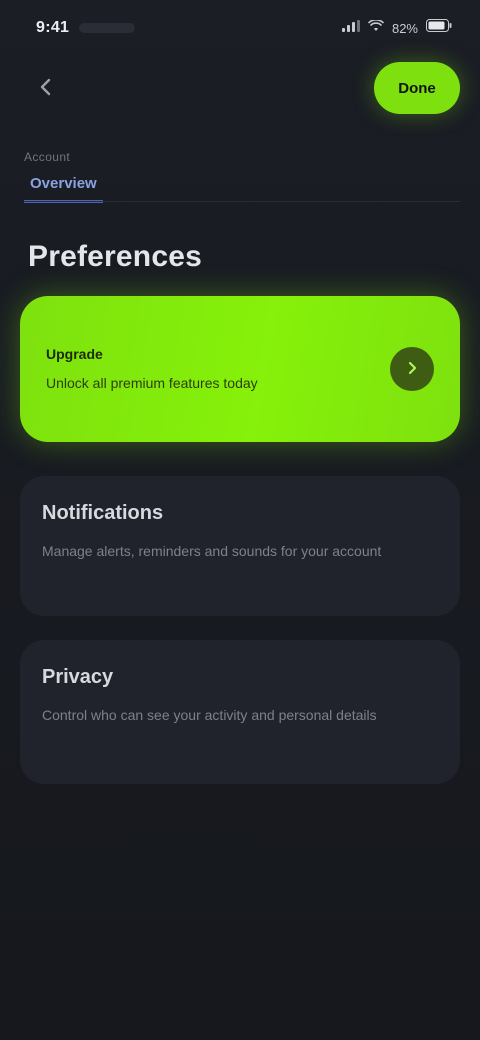 The height and width of the screenshot is (1040, 480). What do you see at coordinates (350, 28) in the screenshot?
I see `signal-icon` at bounding box center [350, 28].